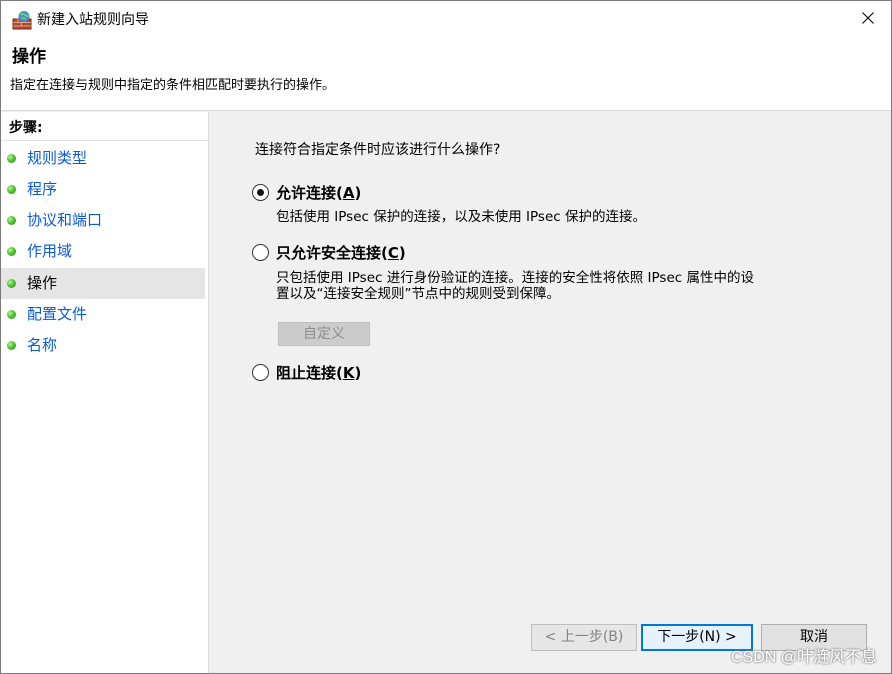  What do you see at coordinates (22, 20) in the screenshot?
I see `firewall-app-icon` at bounding box center [22, 20].